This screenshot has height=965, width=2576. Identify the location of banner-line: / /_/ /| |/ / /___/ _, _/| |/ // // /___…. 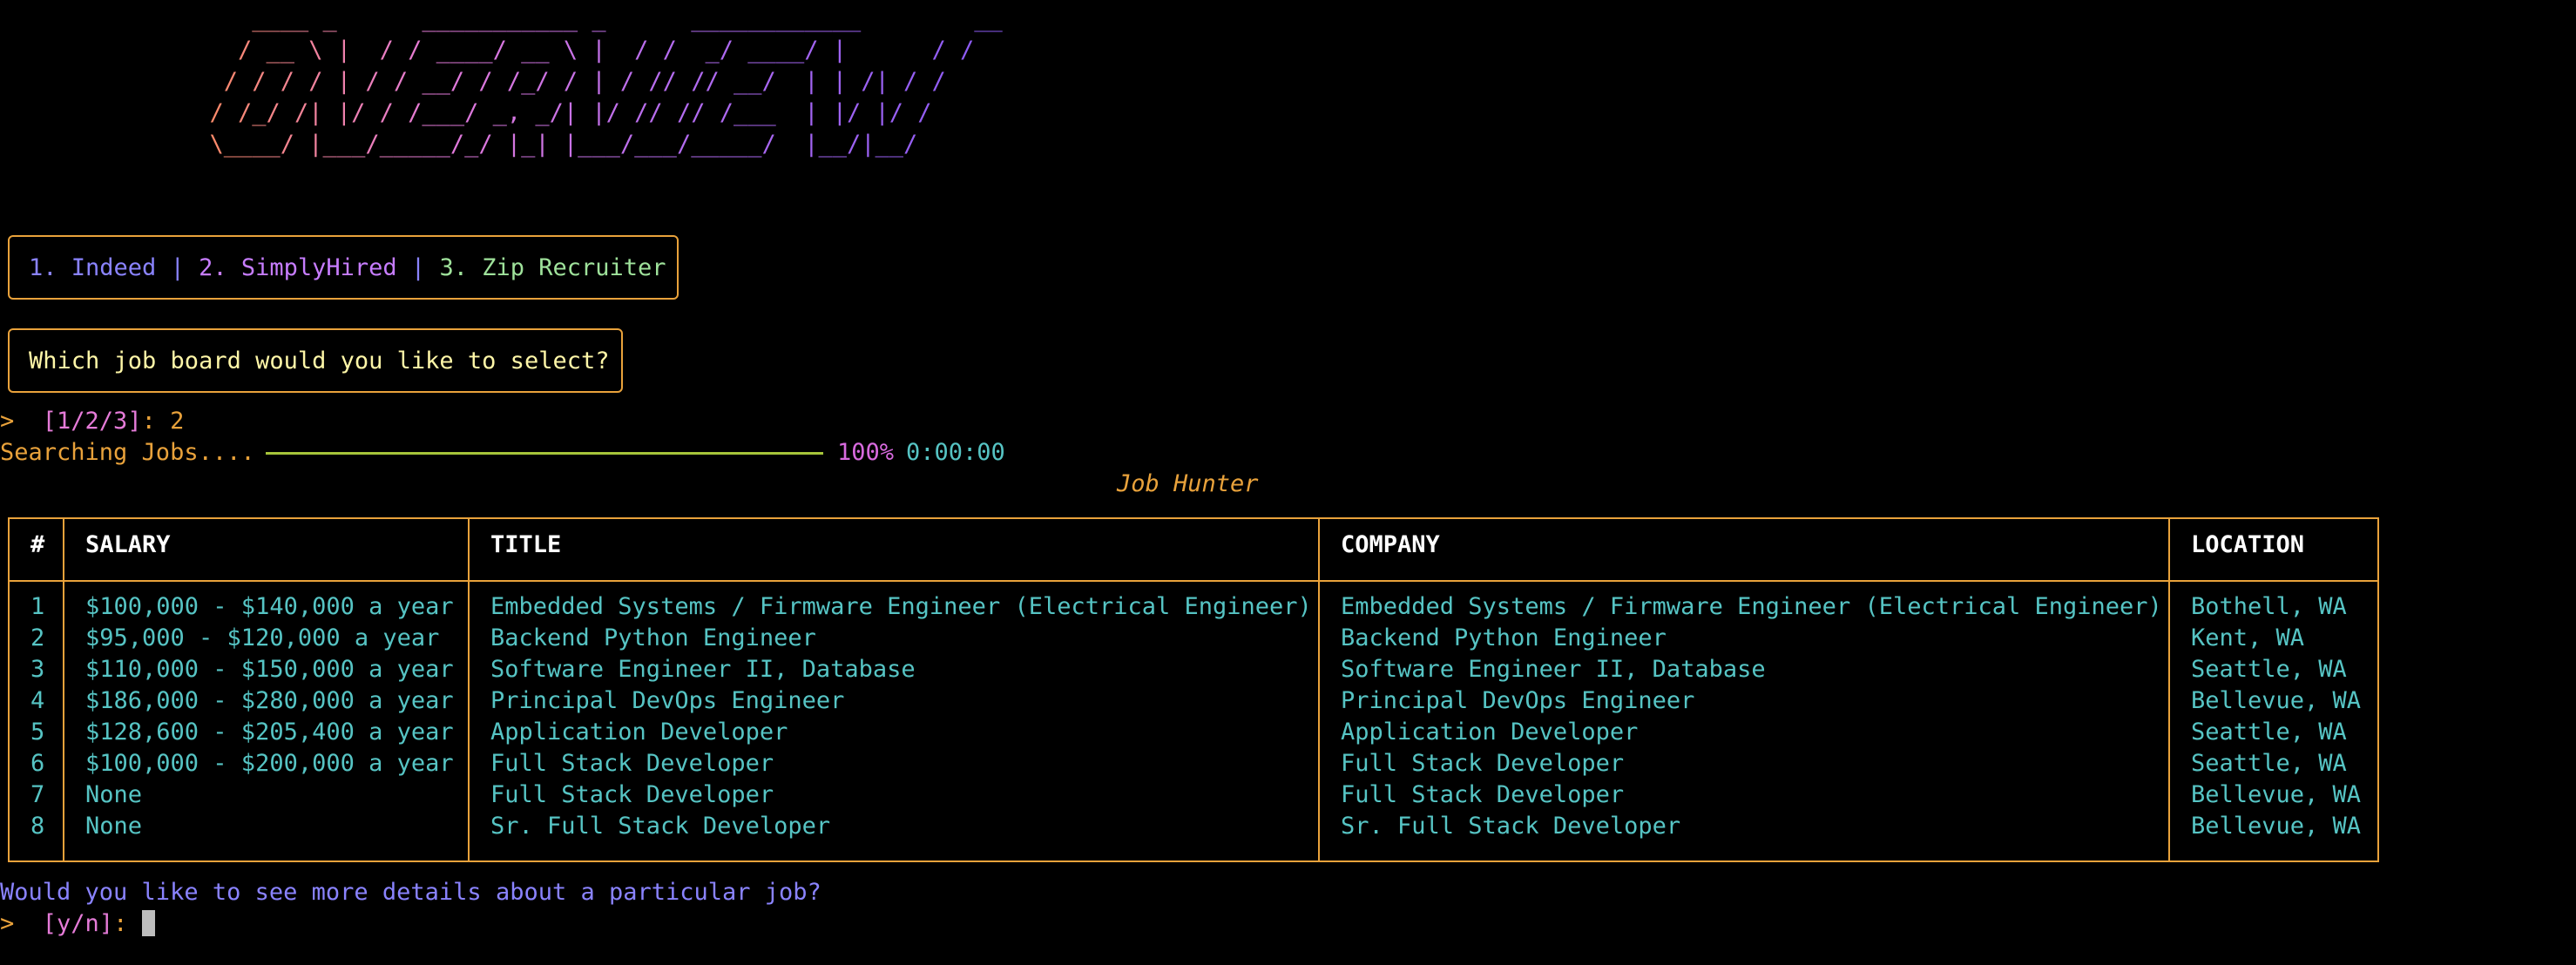
(571, 112).